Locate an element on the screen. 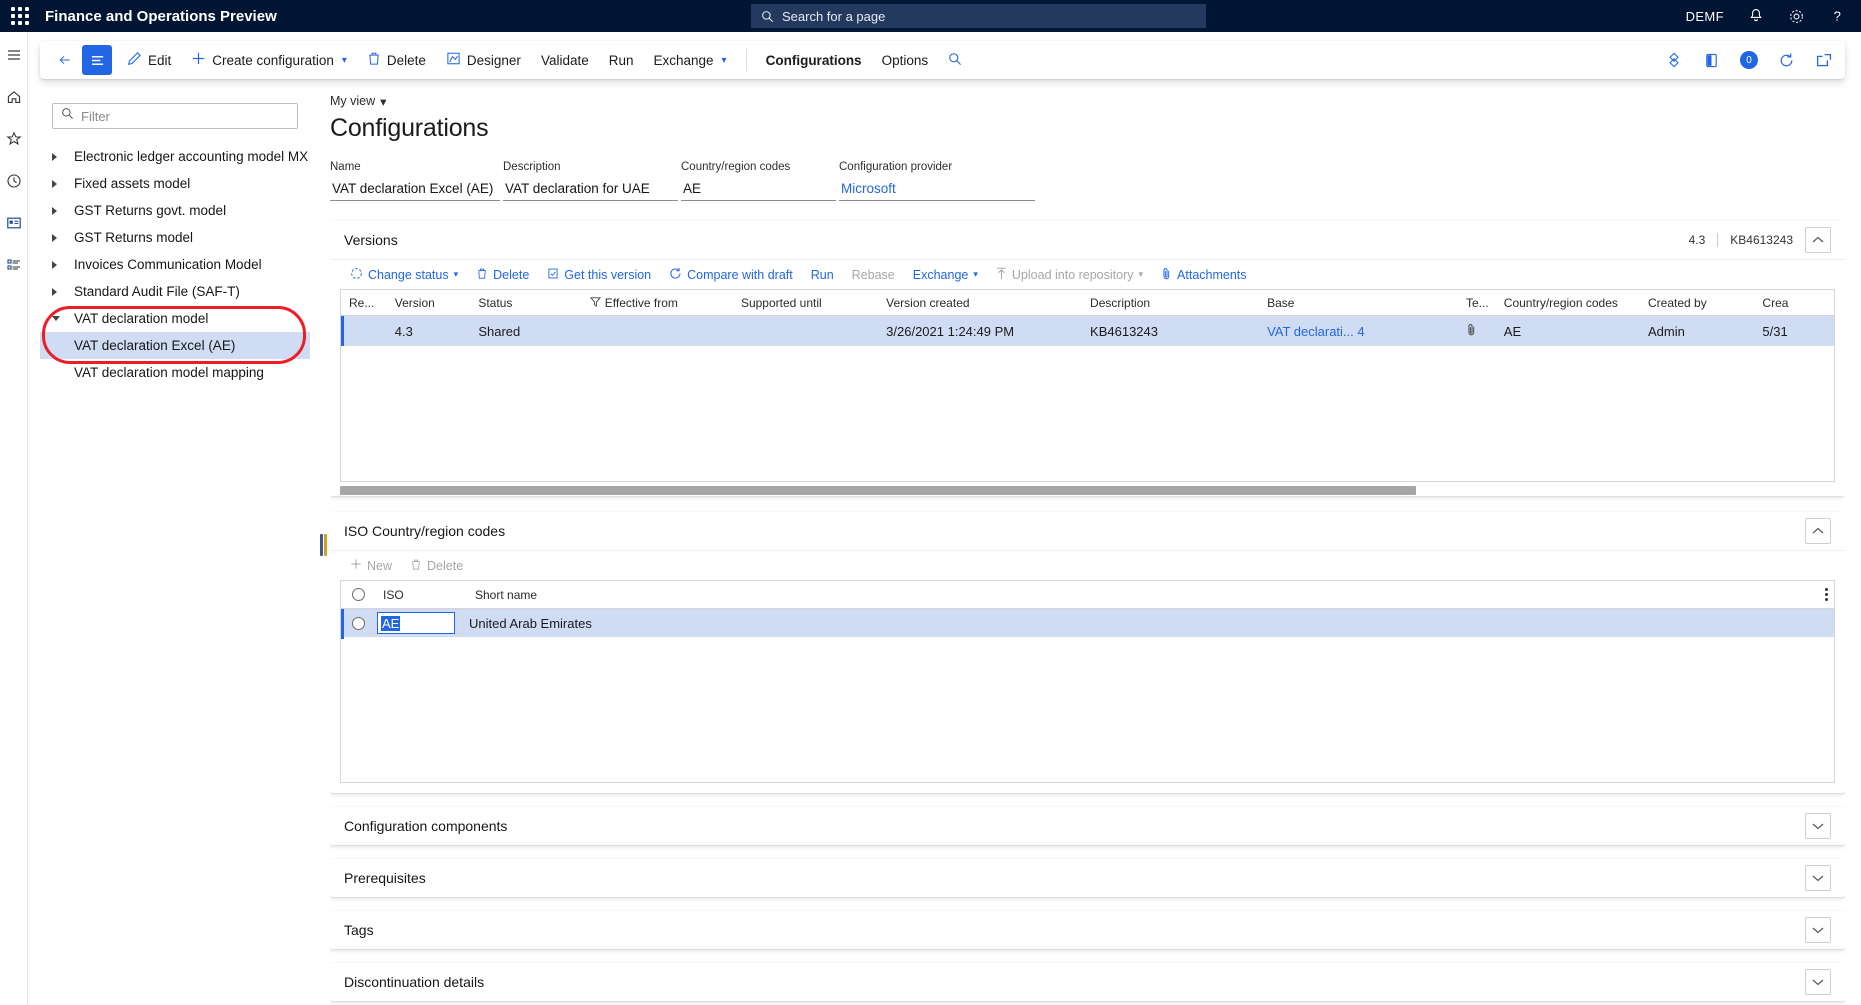 The width and height of the screenshot is (1861, 1005). configuration-components-expand-button is located at coordinates (1818, 826).